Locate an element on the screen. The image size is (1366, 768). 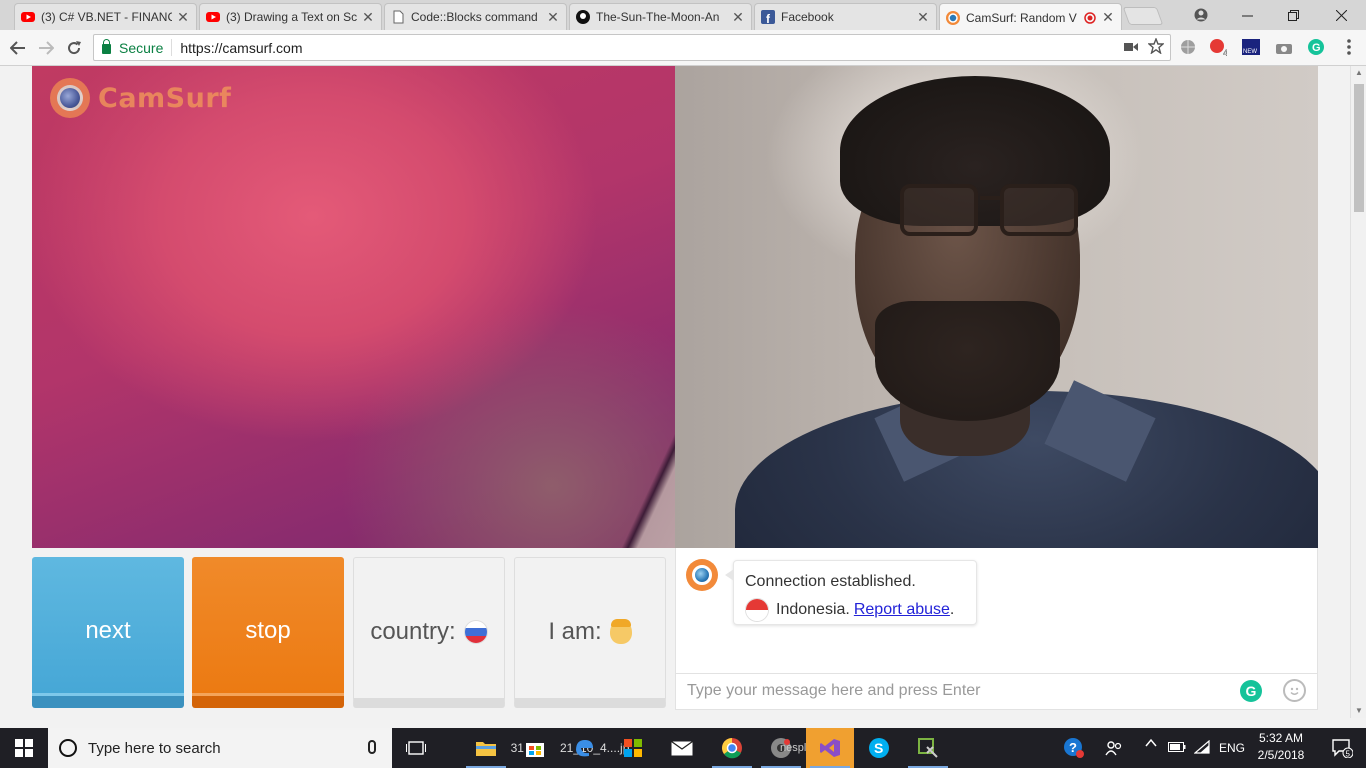
camsurf-logo-icon is located at coordinates (70, 98).